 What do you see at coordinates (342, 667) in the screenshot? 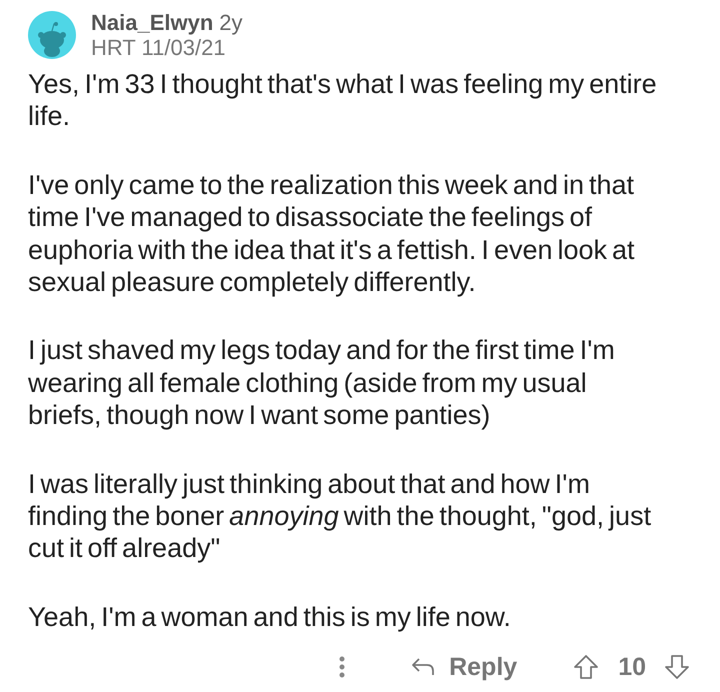
I see `more-options-icon` at bounding box center [342, 667].